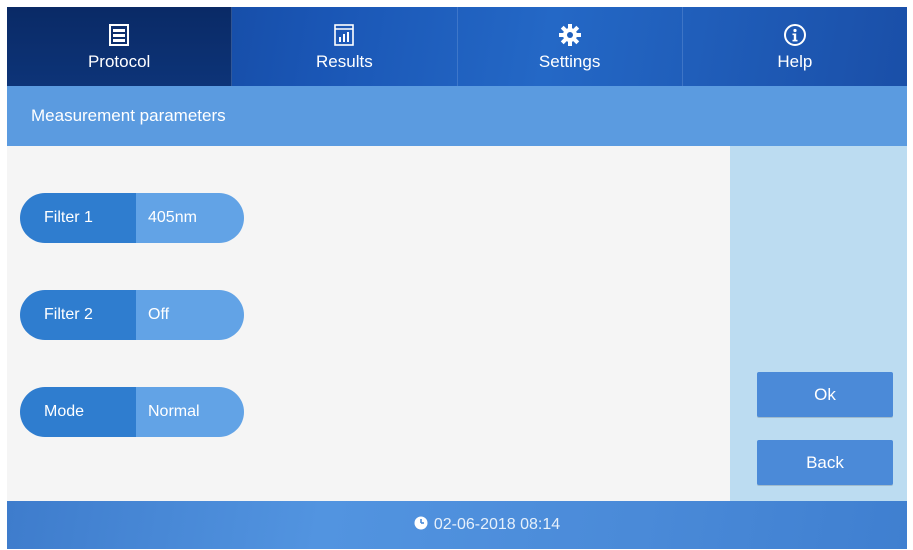 This screenshot has height=550, width=913. What do you see at coordinates (825, 394) in the screenshot?
I see `ok-button: Ok` at bounding box center [825, 394].